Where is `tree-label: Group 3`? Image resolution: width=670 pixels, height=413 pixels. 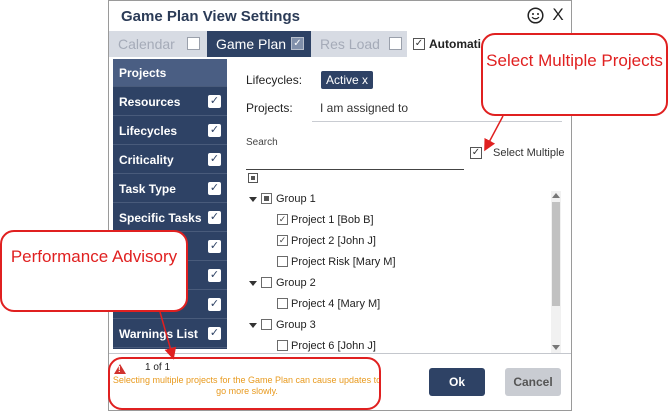
tree-label: Group 3 is located at coordinates (296, 325).